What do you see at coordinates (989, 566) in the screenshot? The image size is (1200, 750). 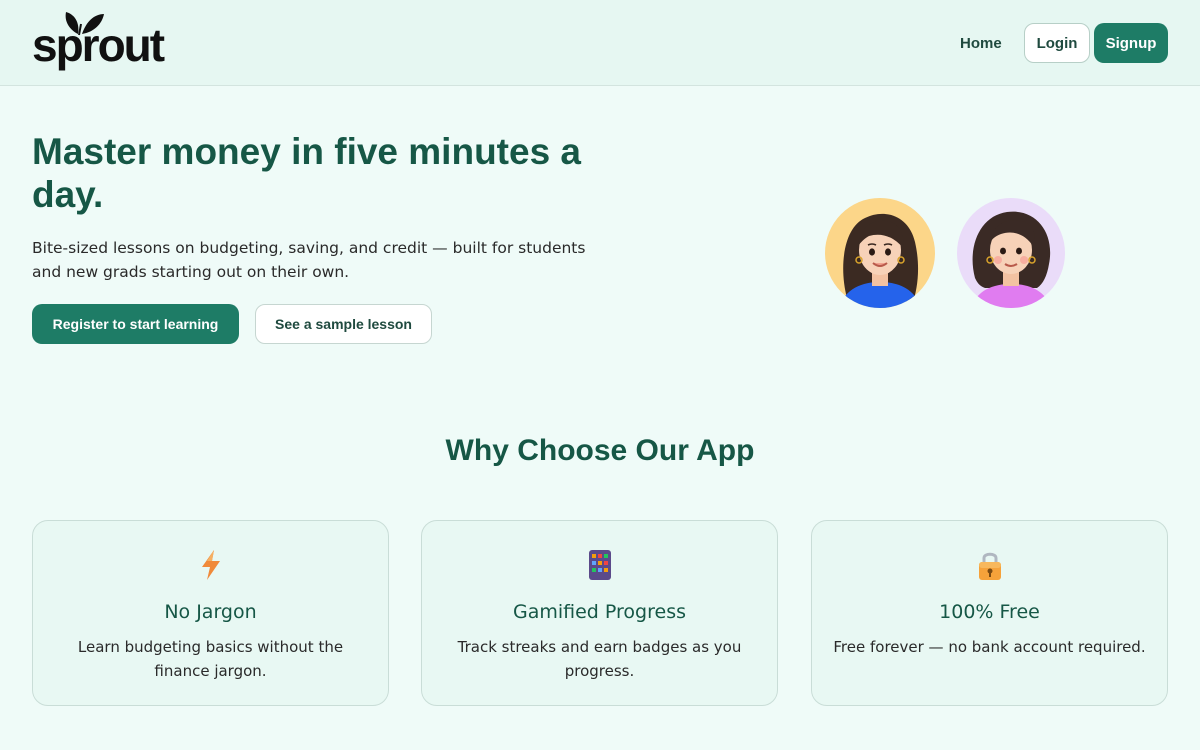 I see `lock-icon` at bounding box center [989, 566].